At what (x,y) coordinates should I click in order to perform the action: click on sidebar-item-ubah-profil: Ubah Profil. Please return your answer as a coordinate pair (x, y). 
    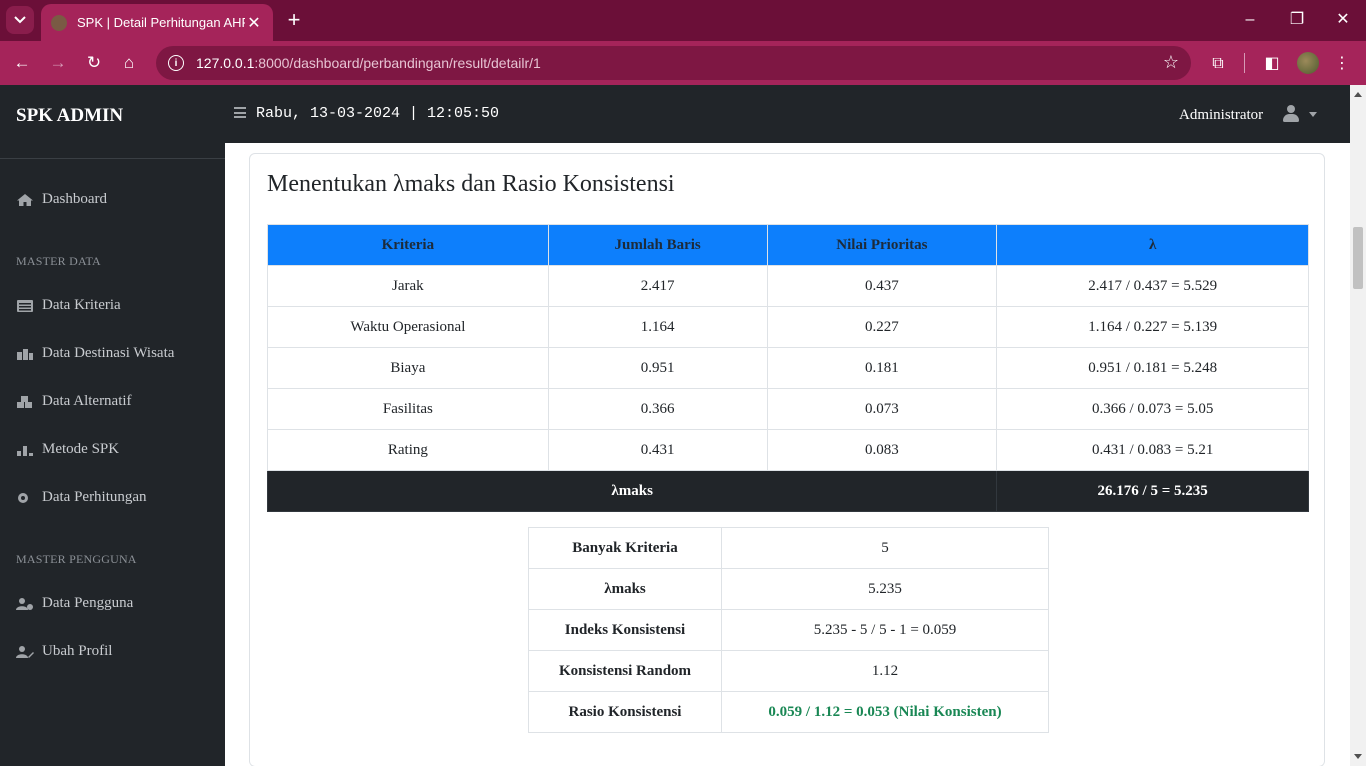
    Looking at the image, I should click on (64, 651).